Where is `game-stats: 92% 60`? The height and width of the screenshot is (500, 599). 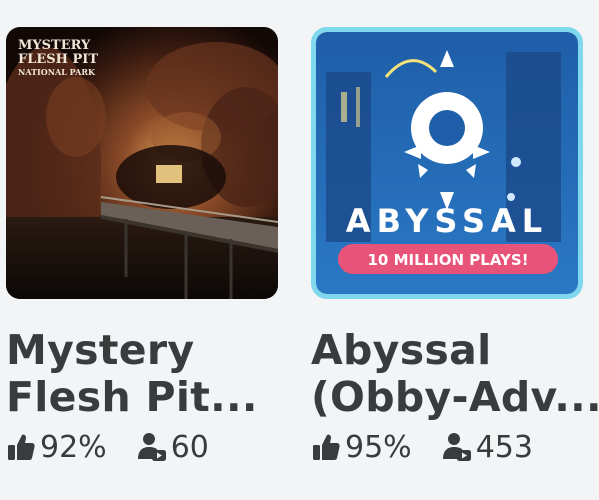 game-stats: 92% 60 is located at coordinates (142, 447).